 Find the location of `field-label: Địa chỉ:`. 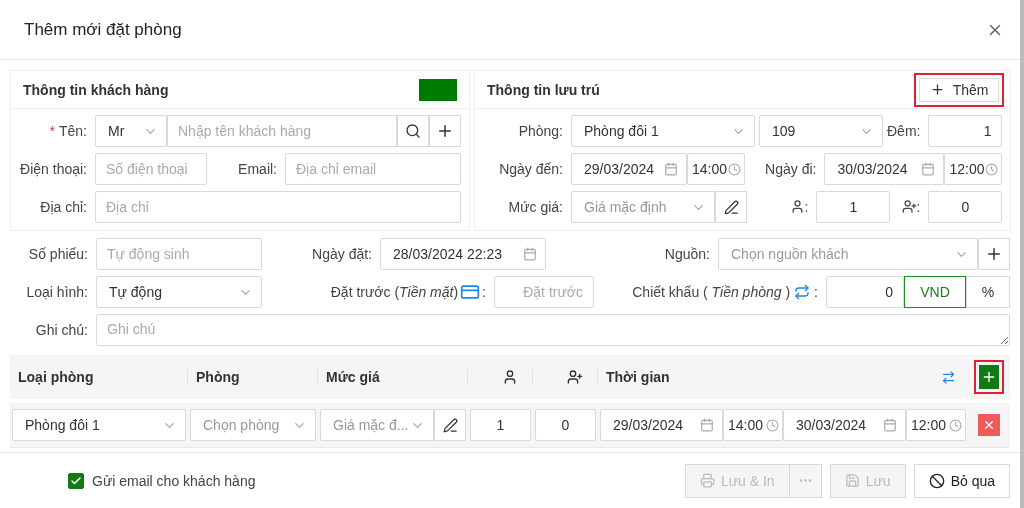

field-label: Địa chỉ: is located at coordinates (63, 207).